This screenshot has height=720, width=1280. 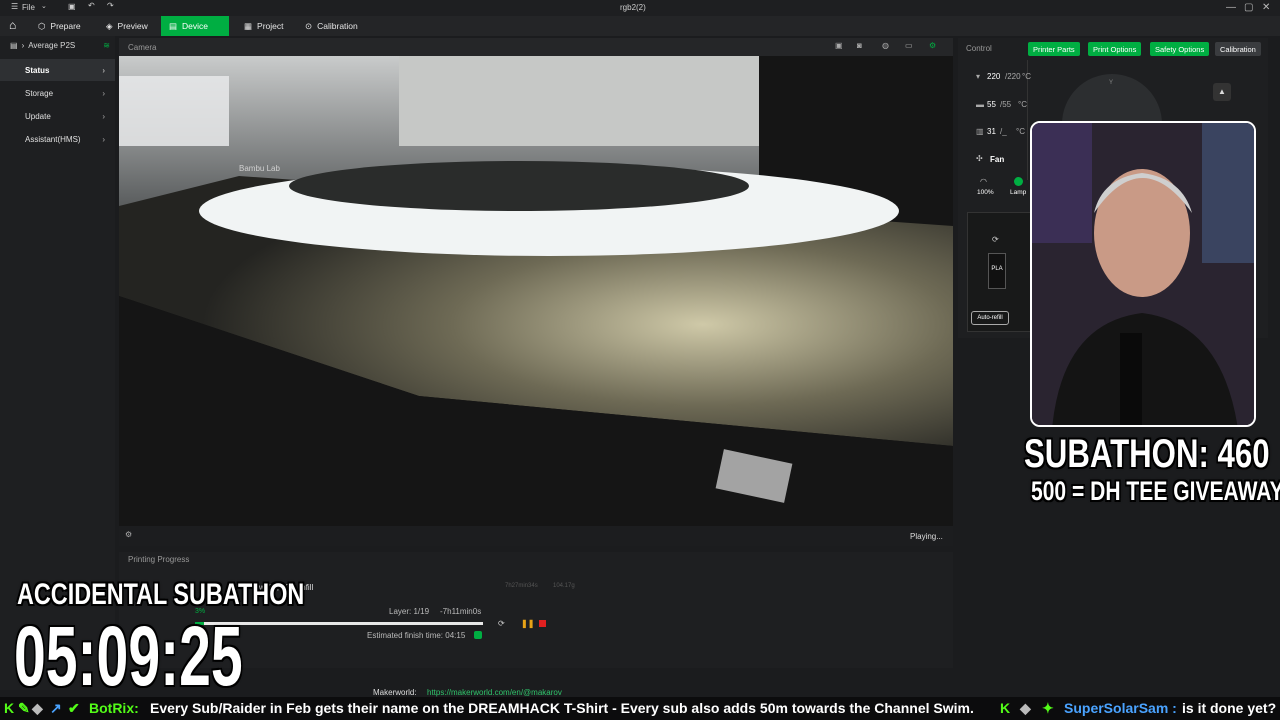 What do you see at coordinates (980, 104) in the screenshot?
I see `bed-icon: ▬` at bounding box center [980, 104].